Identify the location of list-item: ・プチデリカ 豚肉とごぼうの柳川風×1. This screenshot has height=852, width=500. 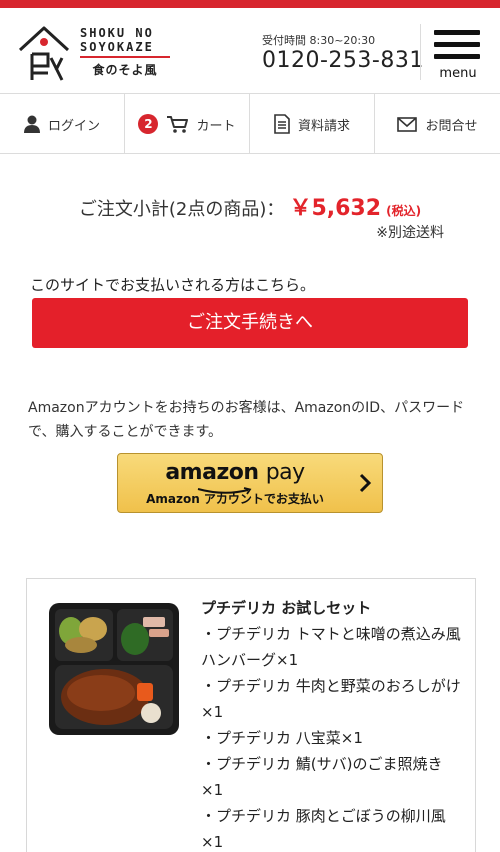
(323, 829).